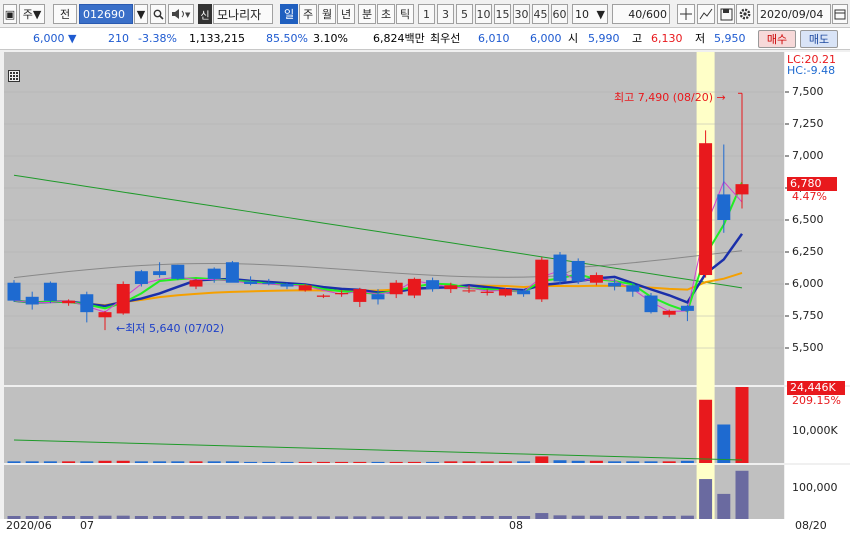  I want to click on price-tick-label: 7,250, so click(808, 123).